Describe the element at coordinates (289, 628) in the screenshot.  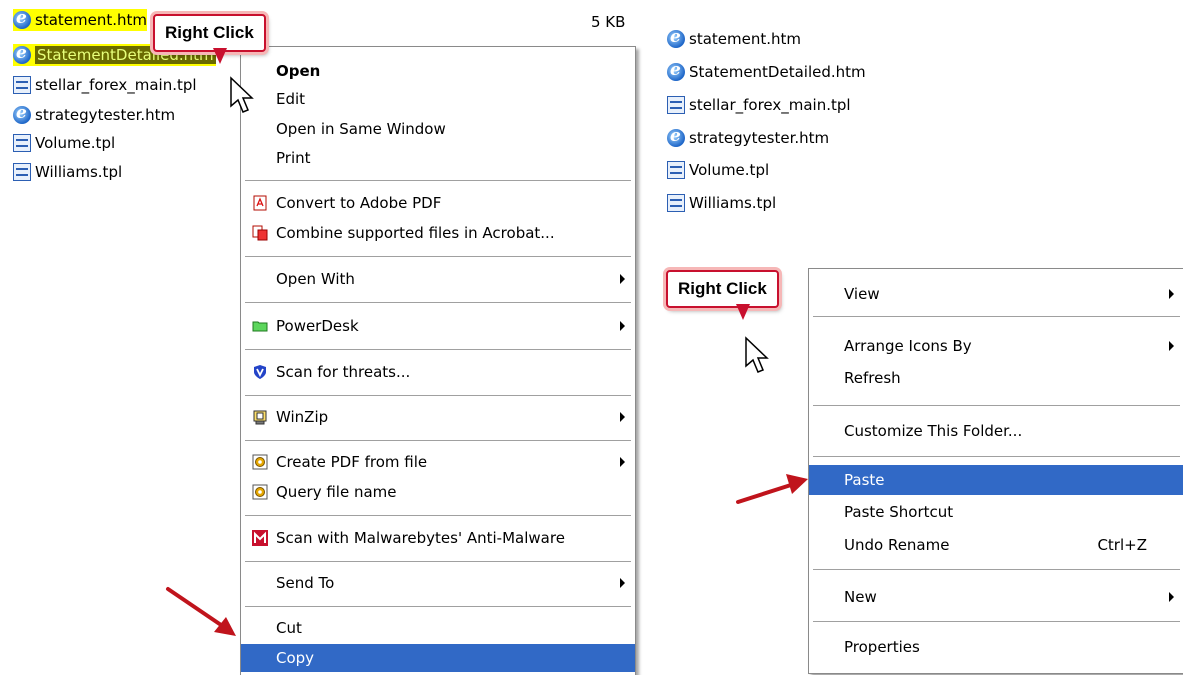
I see `menu-item-label: Cut` at that location.